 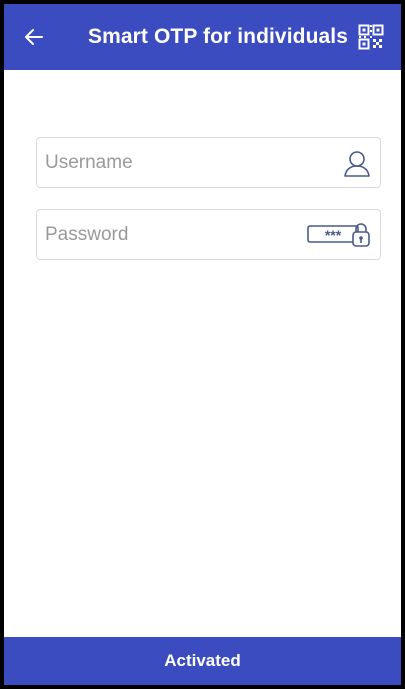 I want to click on back-button, so click(x=34, y=37).